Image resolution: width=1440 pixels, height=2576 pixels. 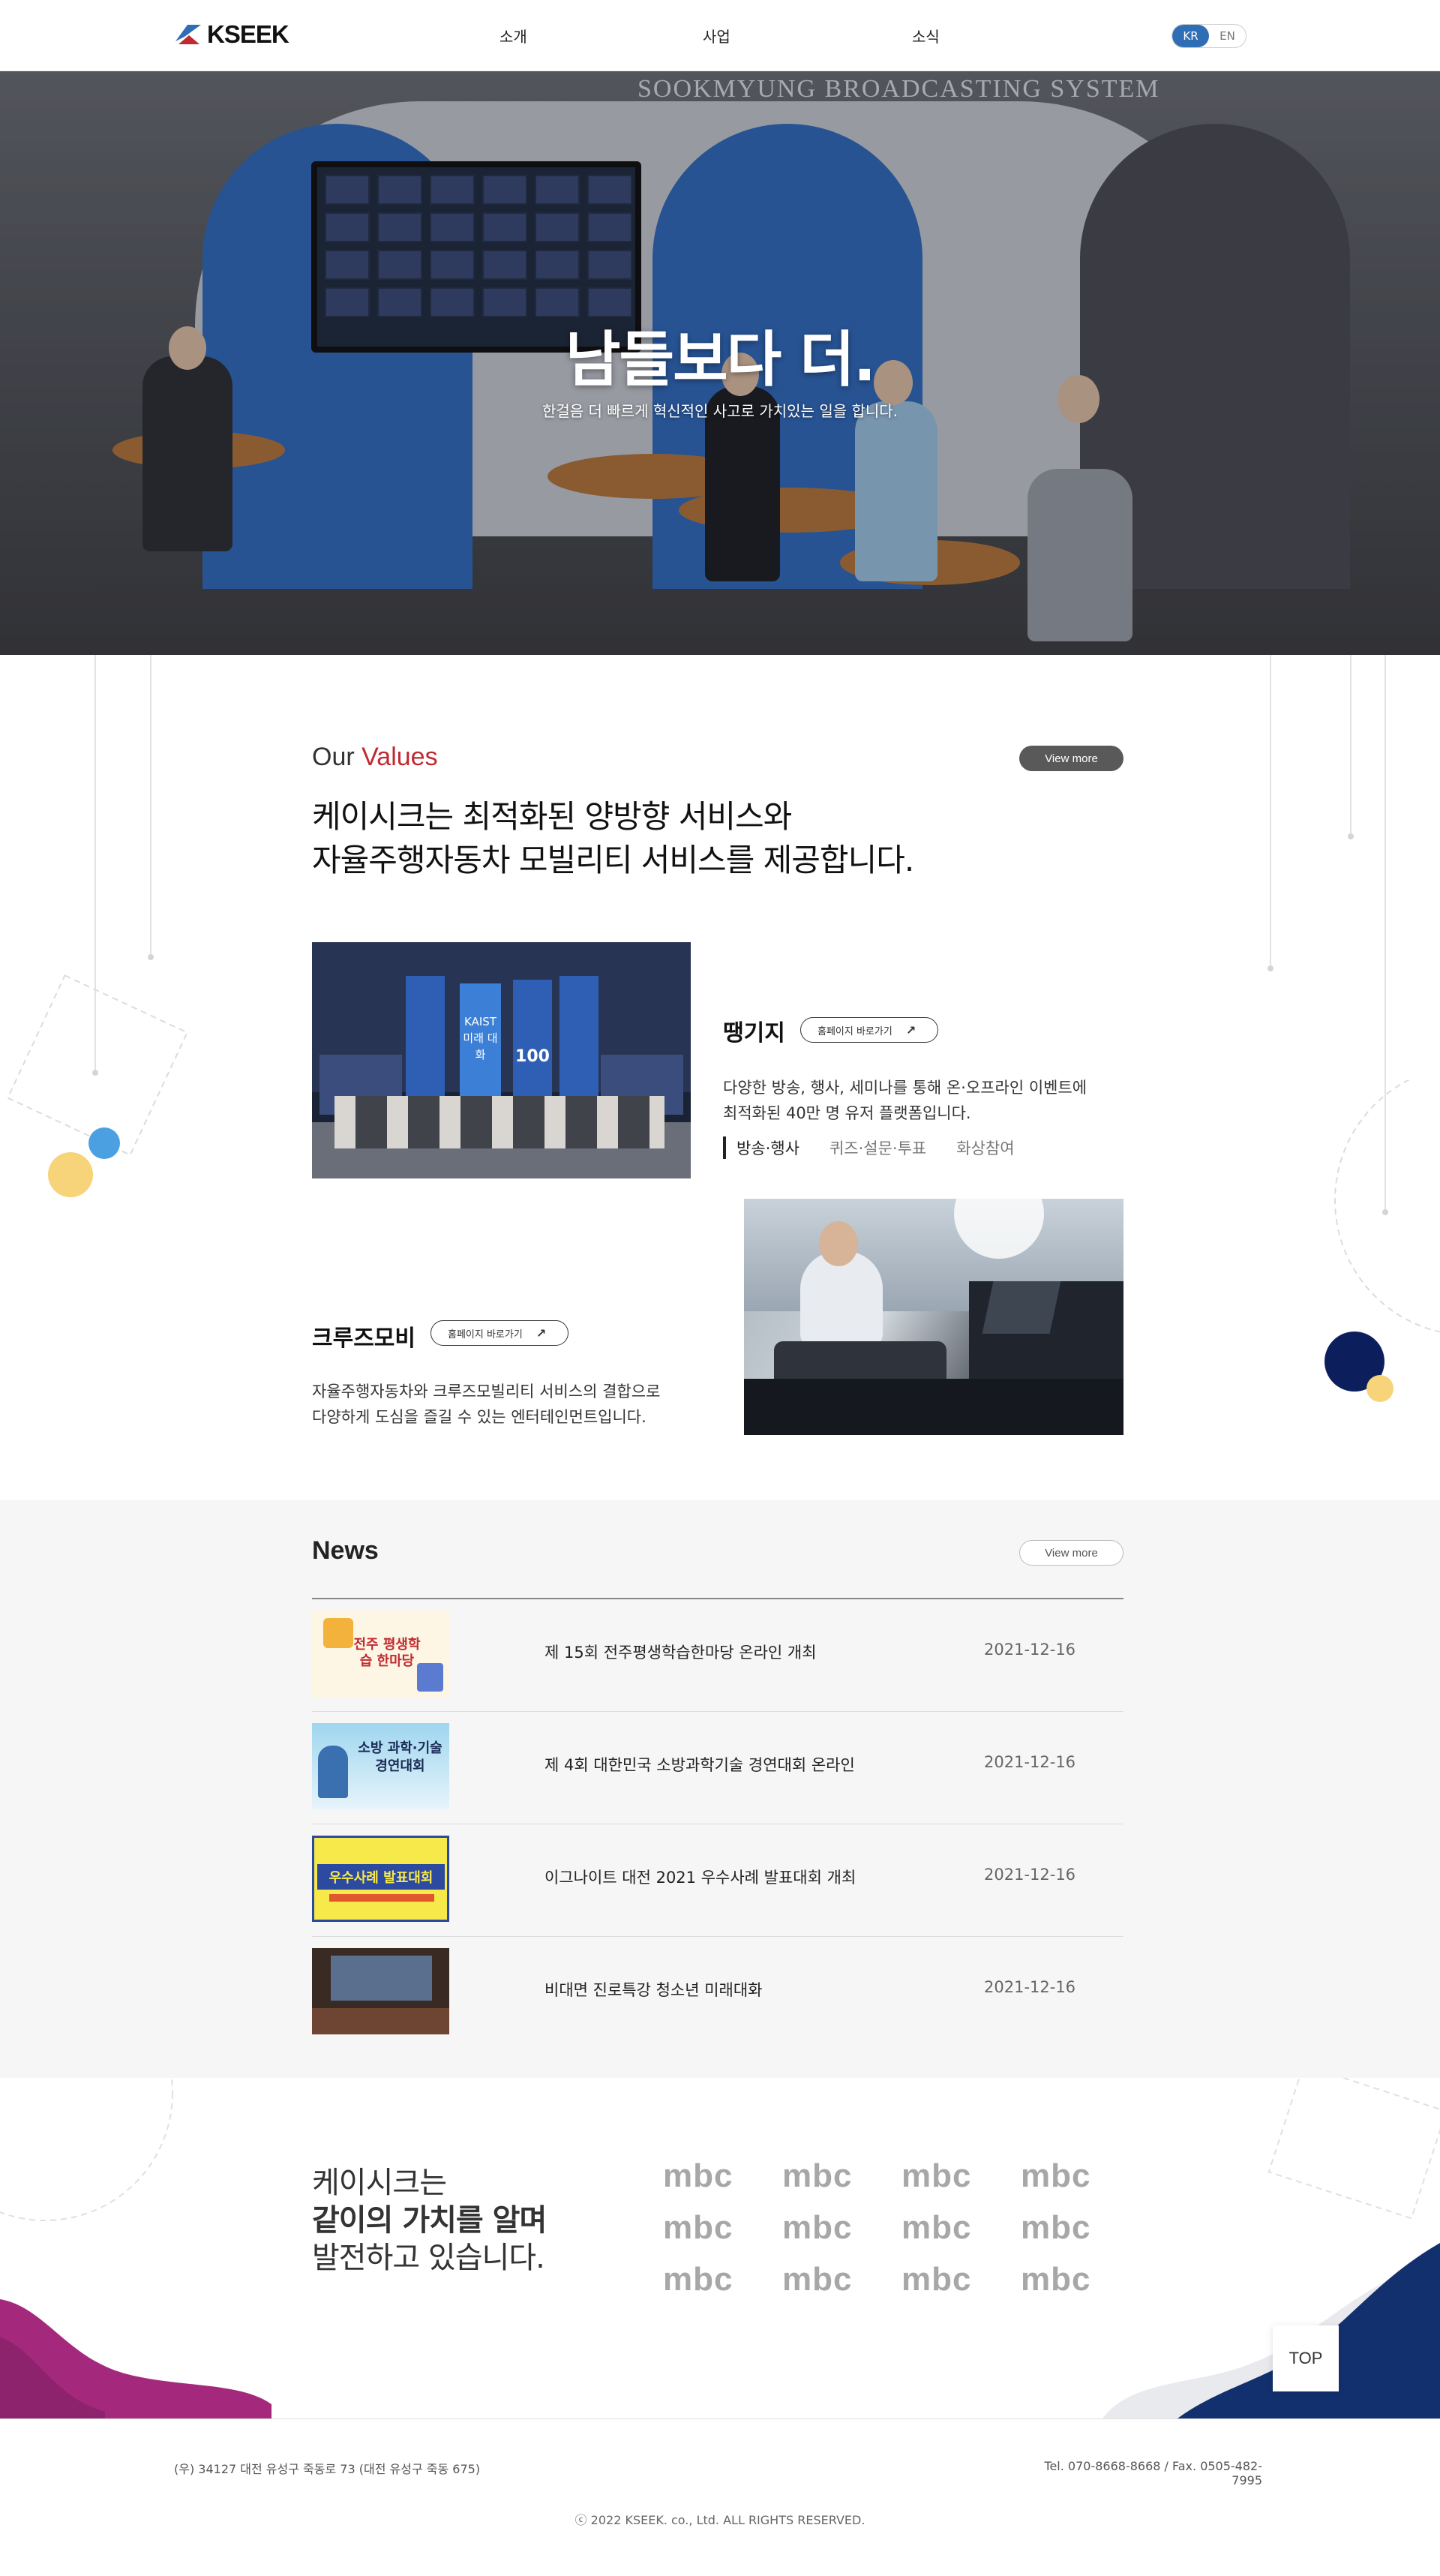 I want to click on news-item-title: 제 4회 대한민국 소방과학기술 경연대회 온라인, so click(x=699, y=1764).